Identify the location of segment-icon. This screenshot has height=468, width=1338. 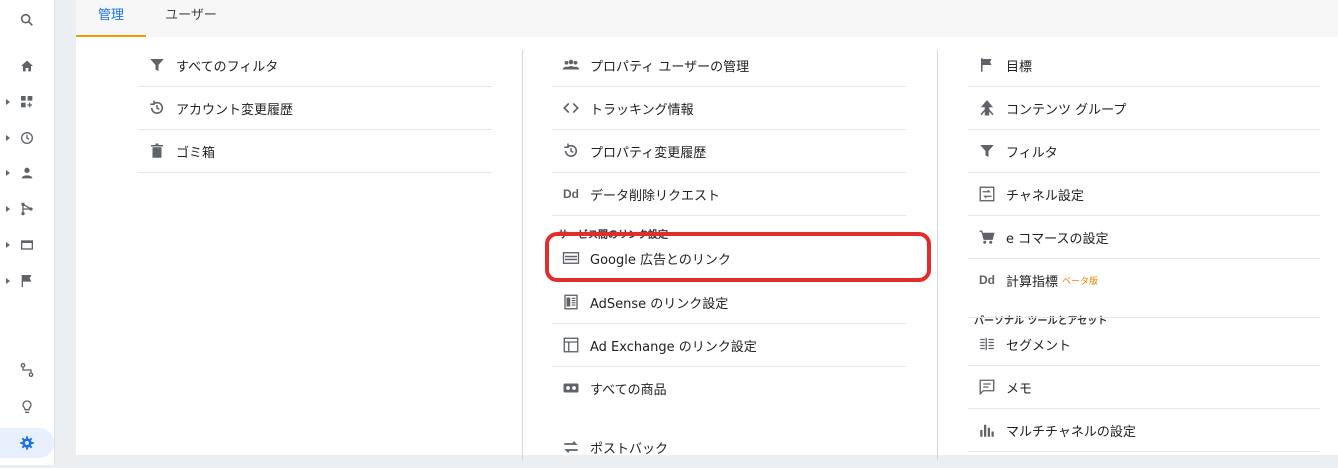
(987, 344).